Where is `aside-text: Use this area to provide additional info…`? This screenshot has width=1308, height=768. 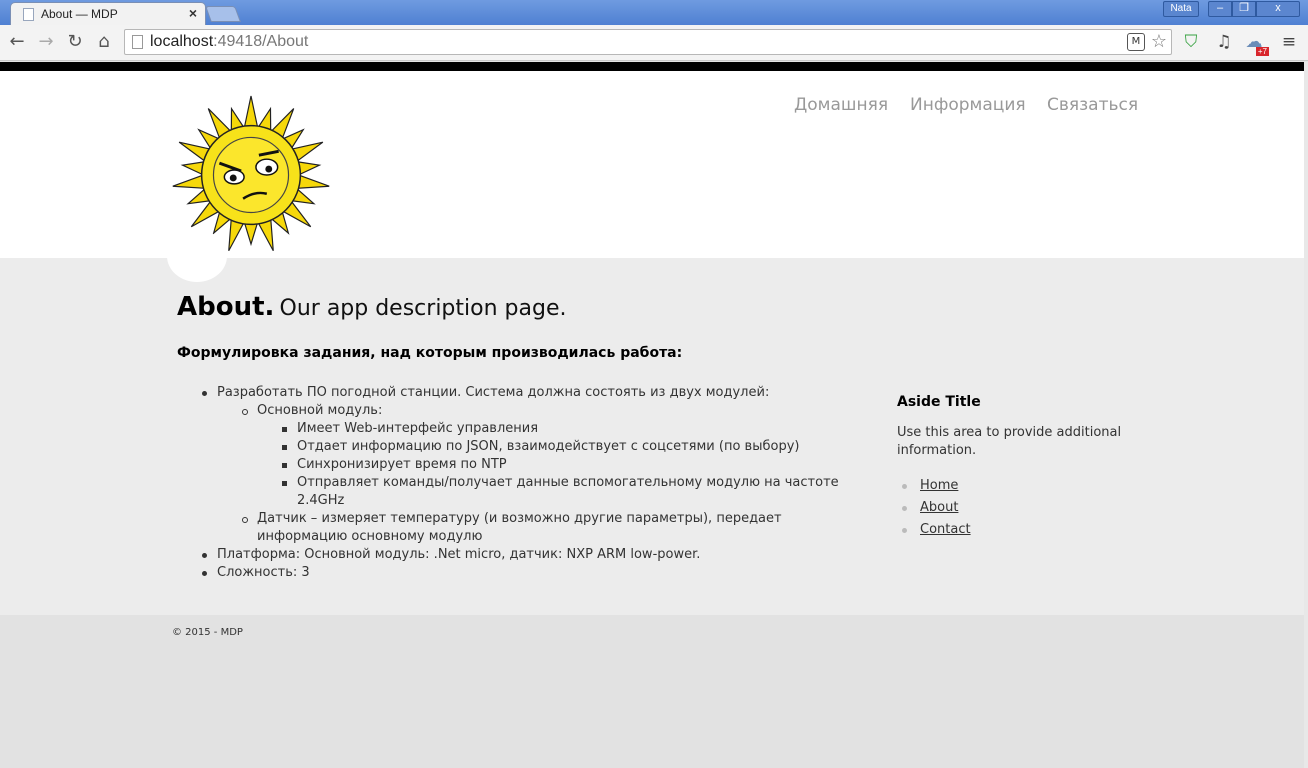 aside-text: Use this area to provide additional info… is located at coordinates (1009, 441).